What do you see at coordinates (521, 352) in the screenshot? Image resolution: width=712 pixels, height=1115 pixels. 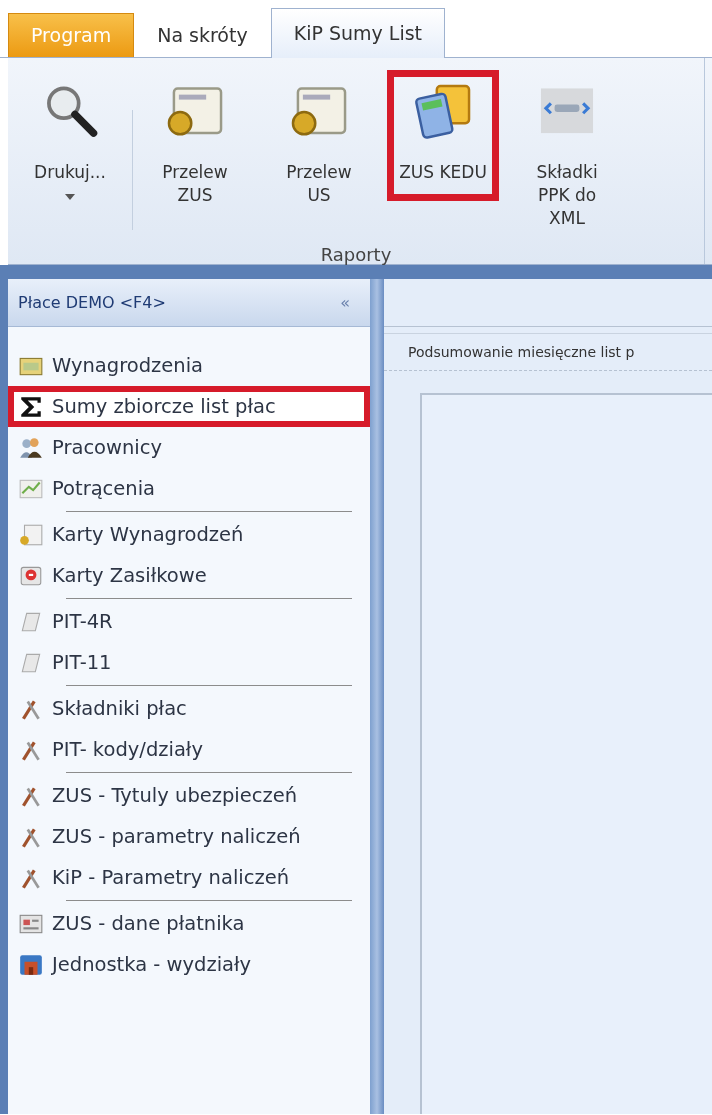 I see `content-tab: Podsumowanie miesięczne list p` at bounding box center [521, 352].